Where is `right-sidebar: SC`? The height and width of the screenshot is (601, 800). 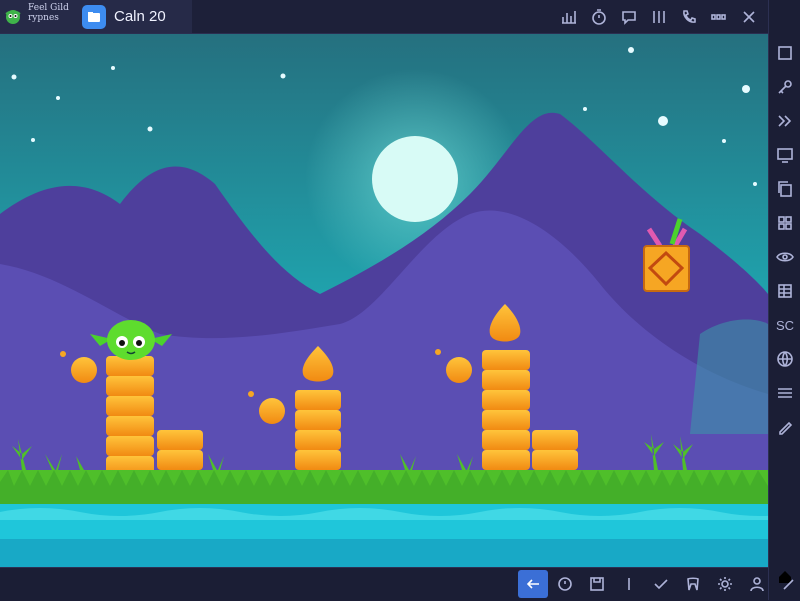 right-sidebar: SC is located at coordinates (784, 300).